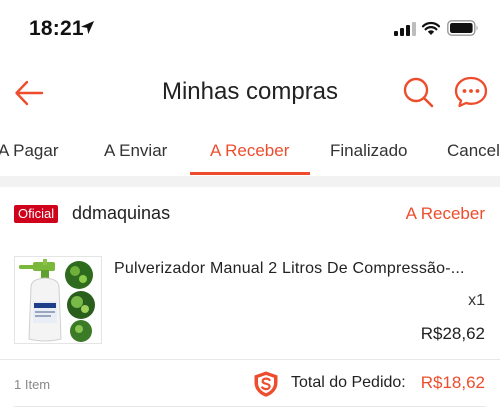  What do you see at coordinates (452, 382) in the screenshot?
I see `total-value: R$18,62` at bounding box center [452, 382].